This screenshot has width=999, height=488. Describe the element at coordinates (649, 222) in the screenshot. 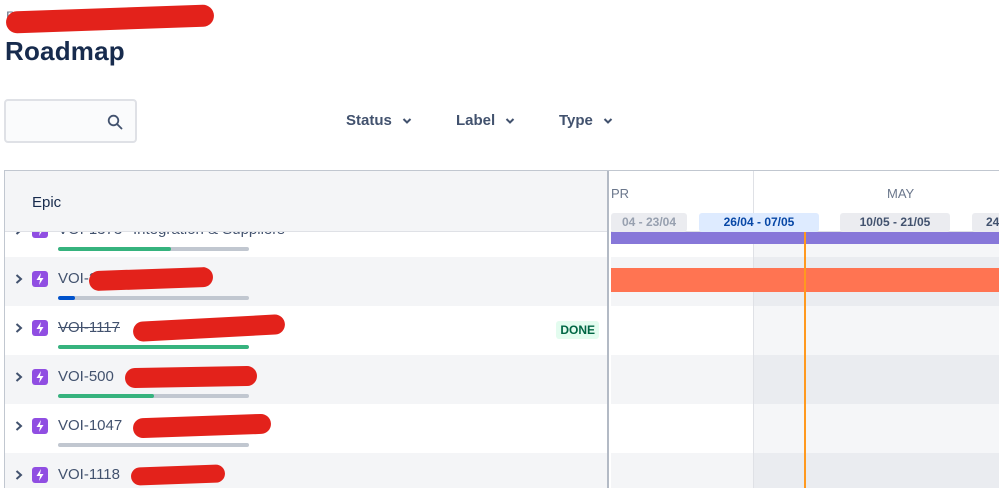

I see `sprint-label: 04 - 23/04` at that location.